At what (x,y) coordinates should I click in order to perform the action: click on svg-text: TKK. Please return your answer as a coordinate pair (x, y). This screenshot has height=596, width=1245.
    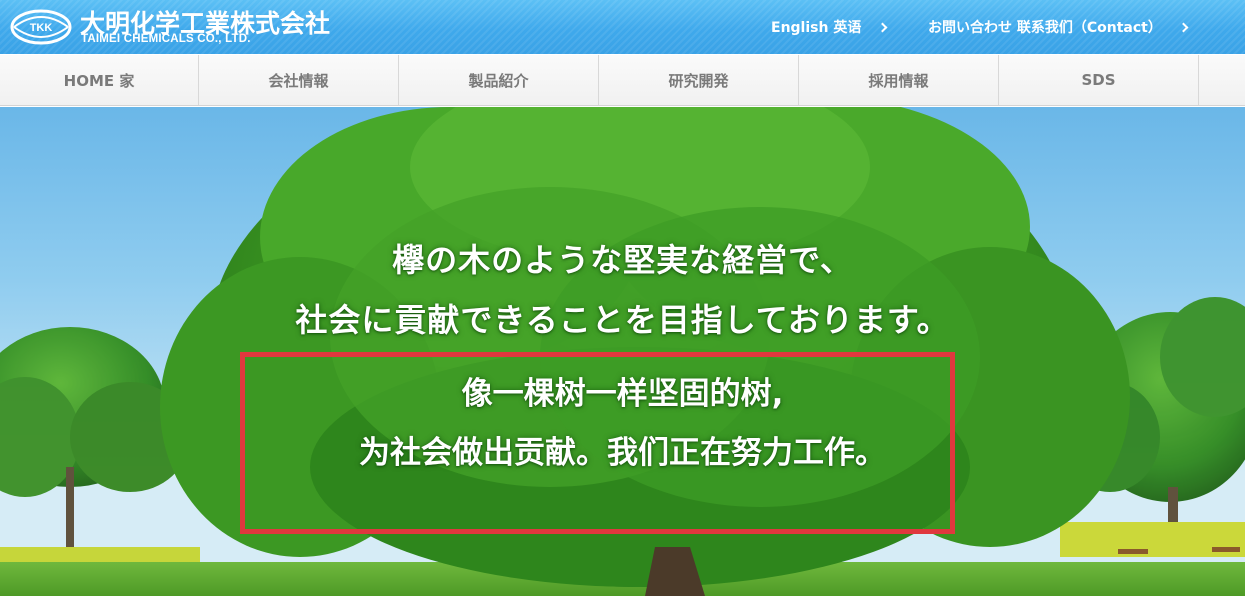
    Looking at the image, I should click on (41, 28).